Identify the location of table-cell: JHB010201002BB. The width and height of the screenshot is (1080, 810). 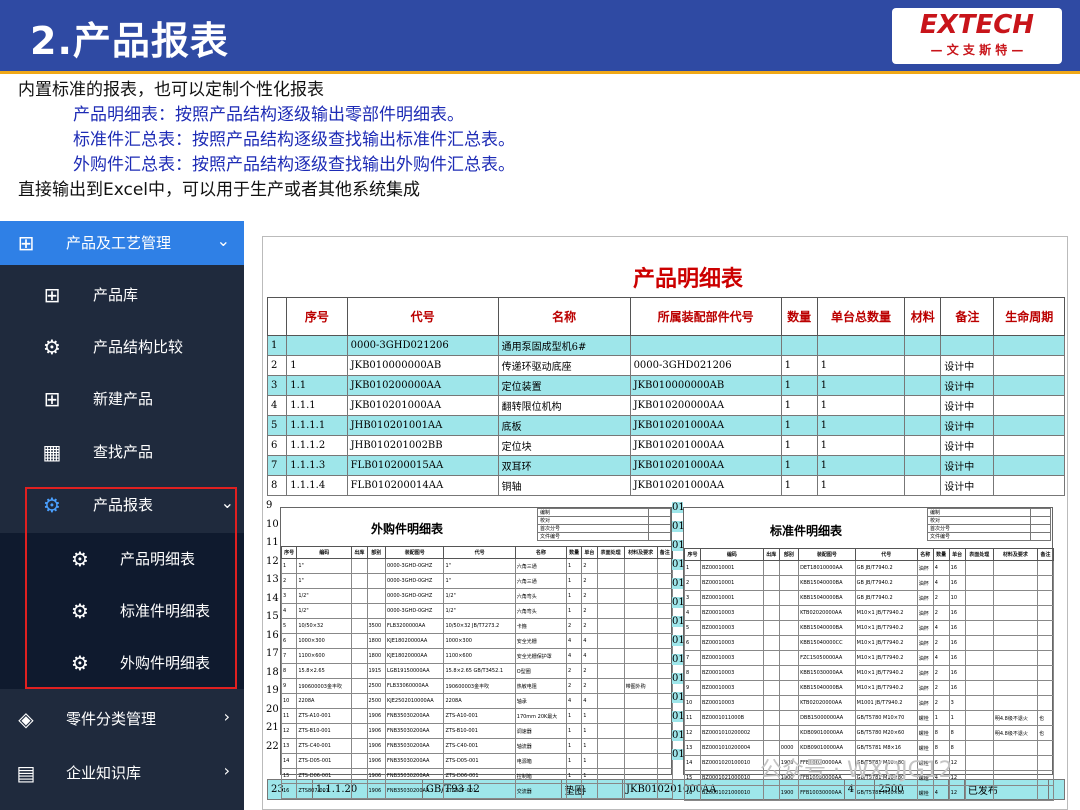
(422, 445).